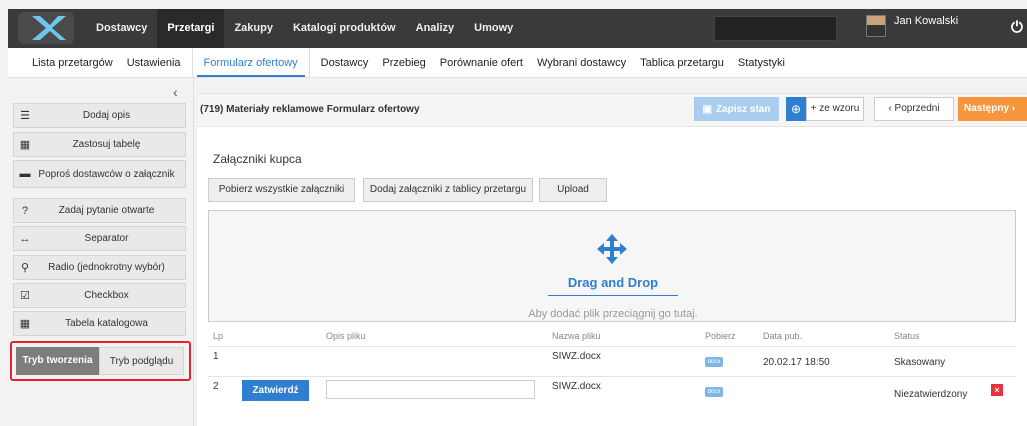  I want to click on column-header: Status, so click(907, 336).